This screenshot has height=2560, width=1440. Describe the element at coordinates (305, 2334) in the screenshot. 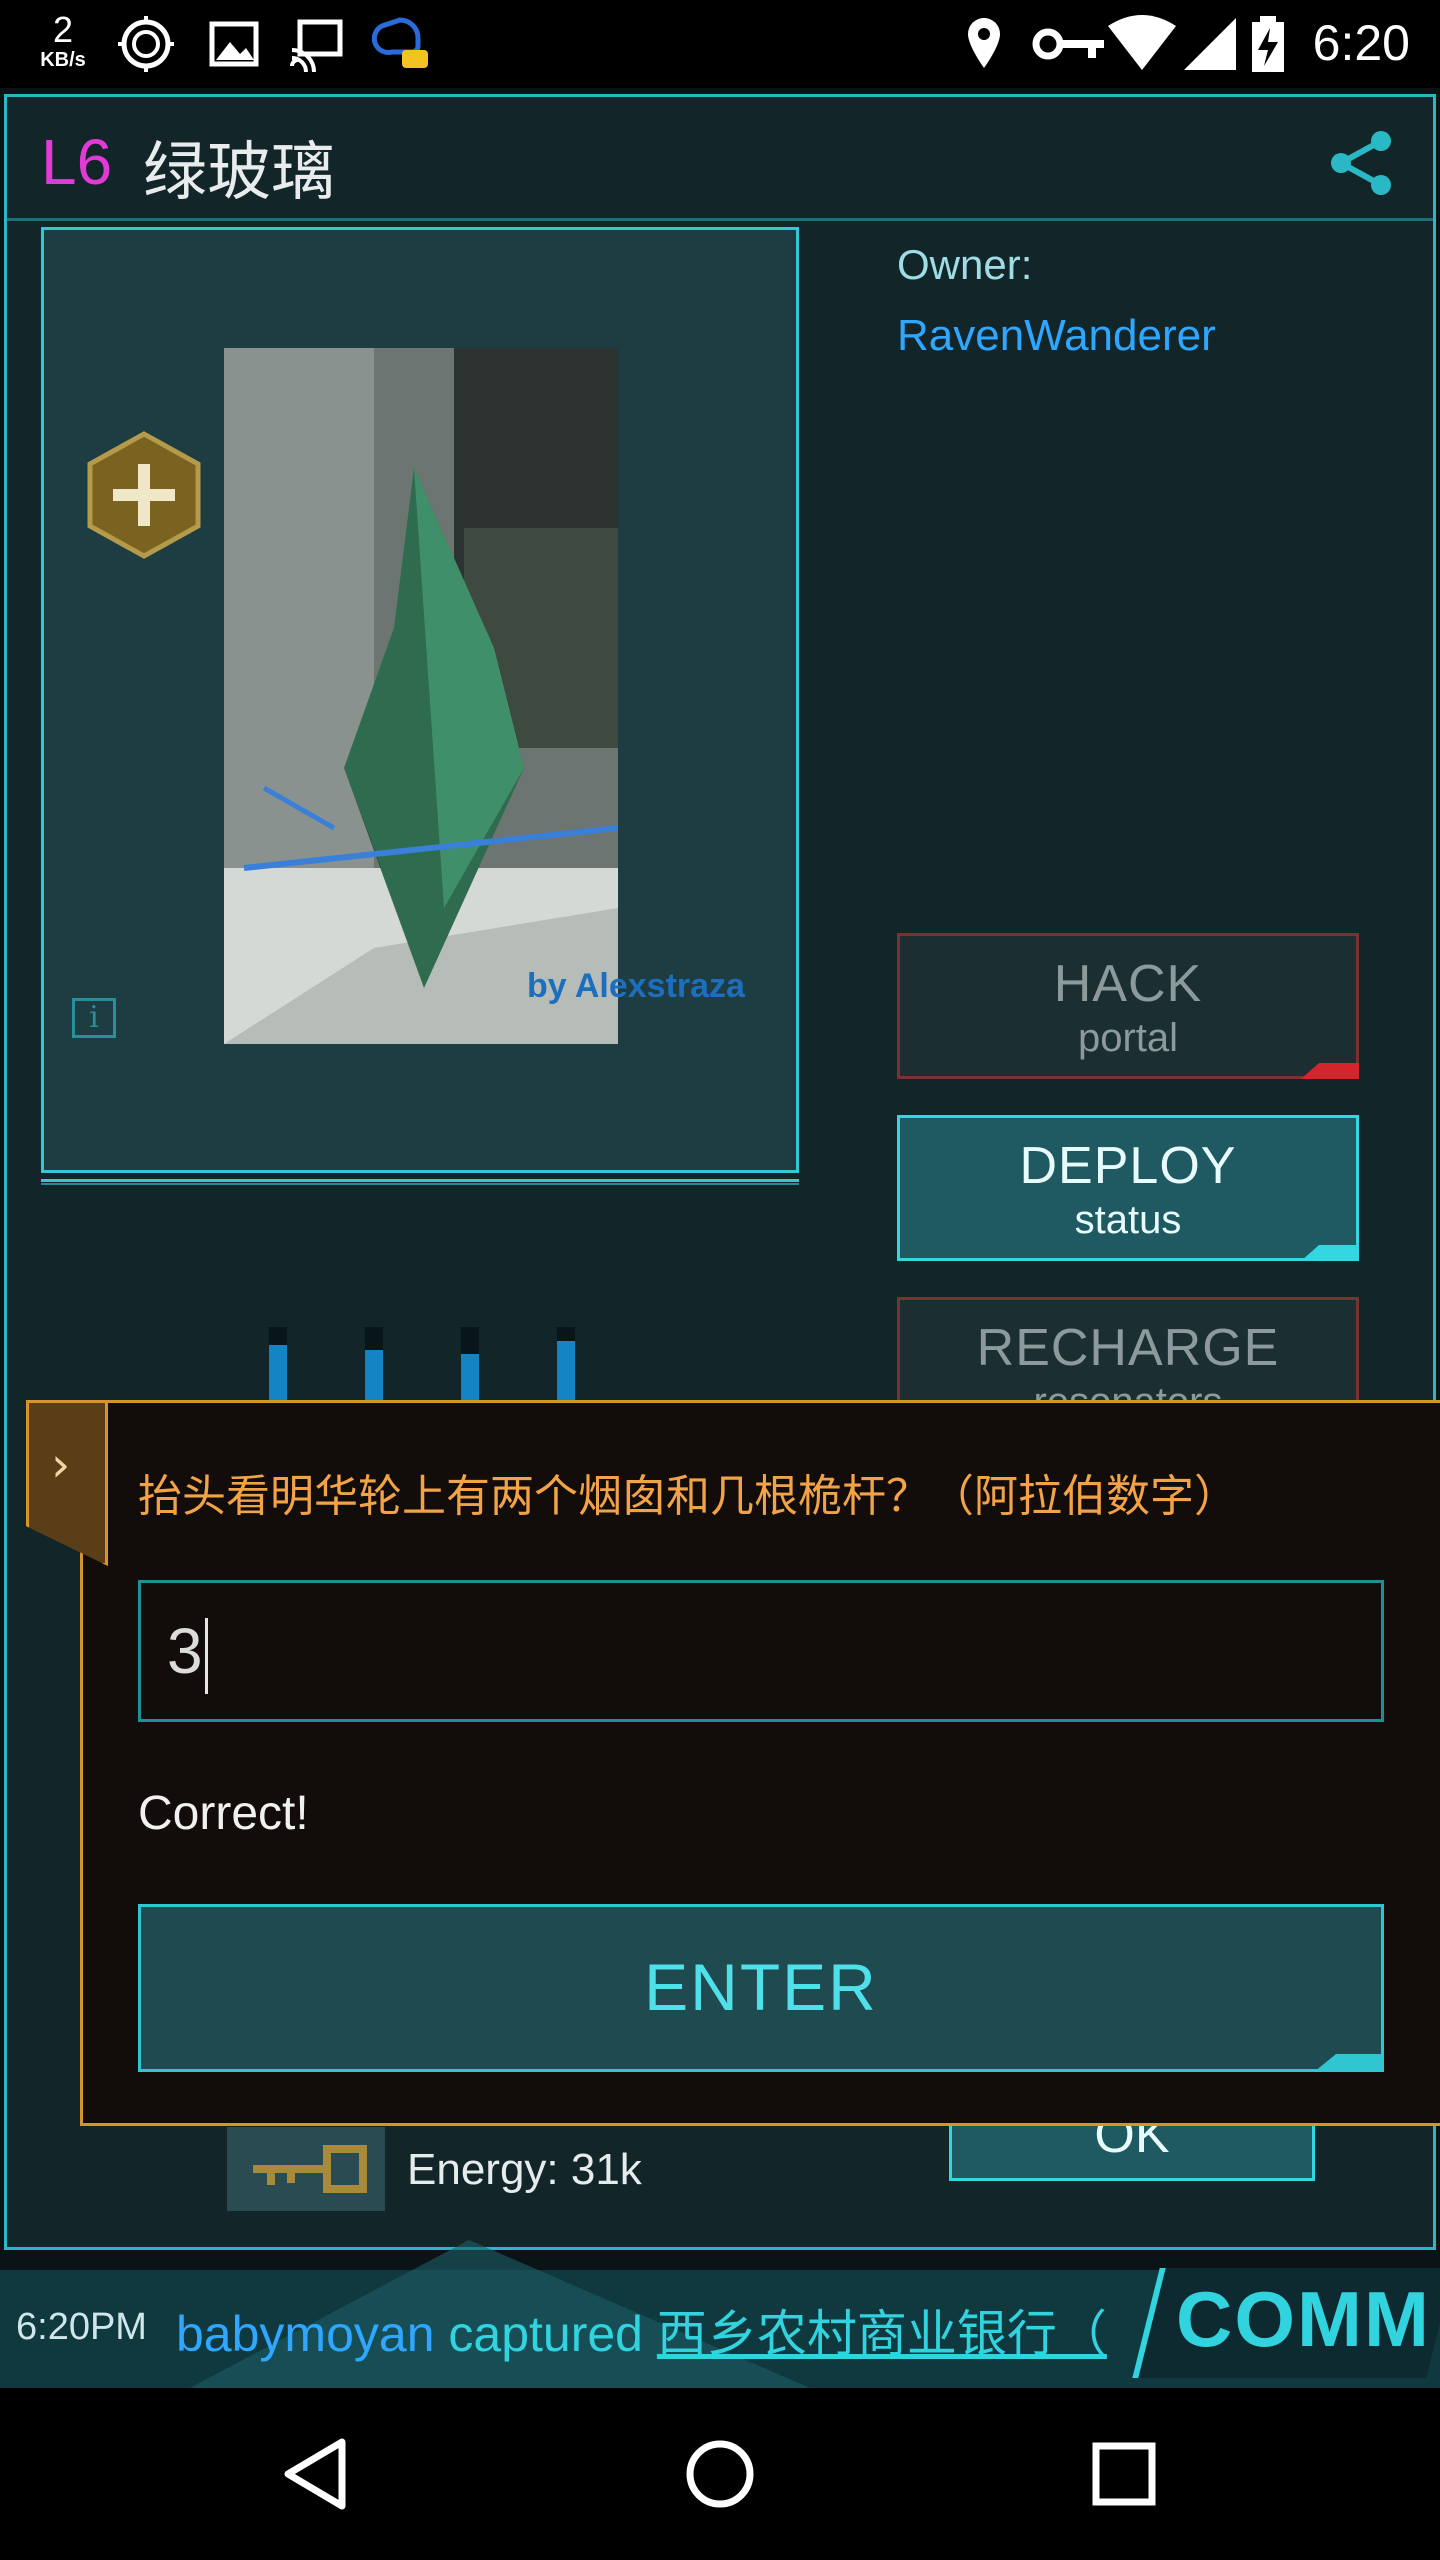

I see `comm-agent-name: babymoyan` at that location.